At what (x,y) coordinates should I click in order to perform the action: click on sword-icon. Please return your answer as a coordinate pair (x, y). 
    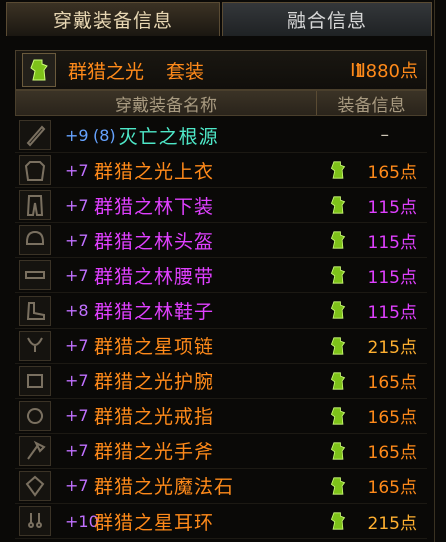
    Looking at the image, I should click on (35, 135).